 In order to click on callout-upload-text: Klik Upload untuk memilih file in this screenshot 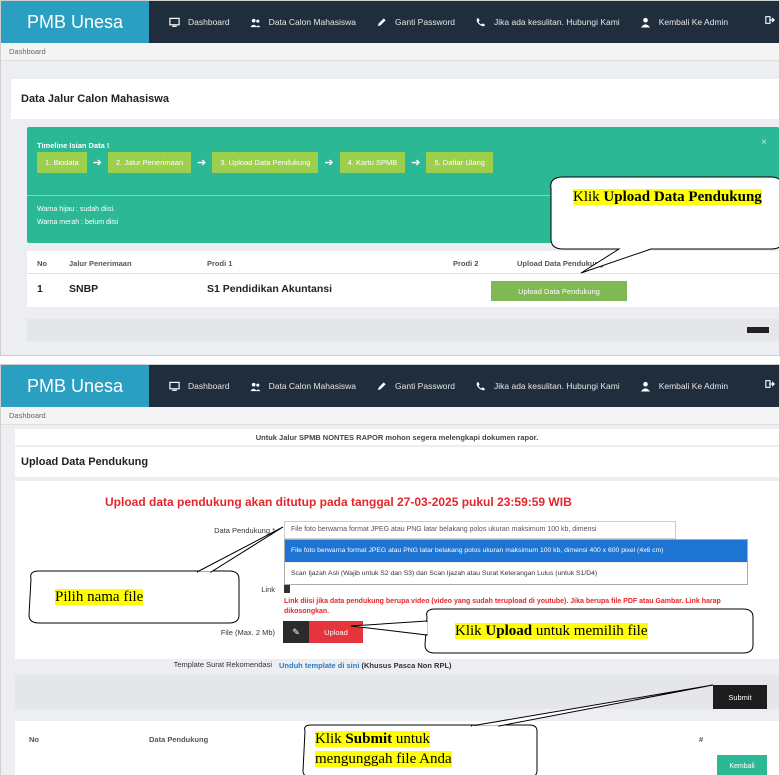, I will do `click(551, 631)`.